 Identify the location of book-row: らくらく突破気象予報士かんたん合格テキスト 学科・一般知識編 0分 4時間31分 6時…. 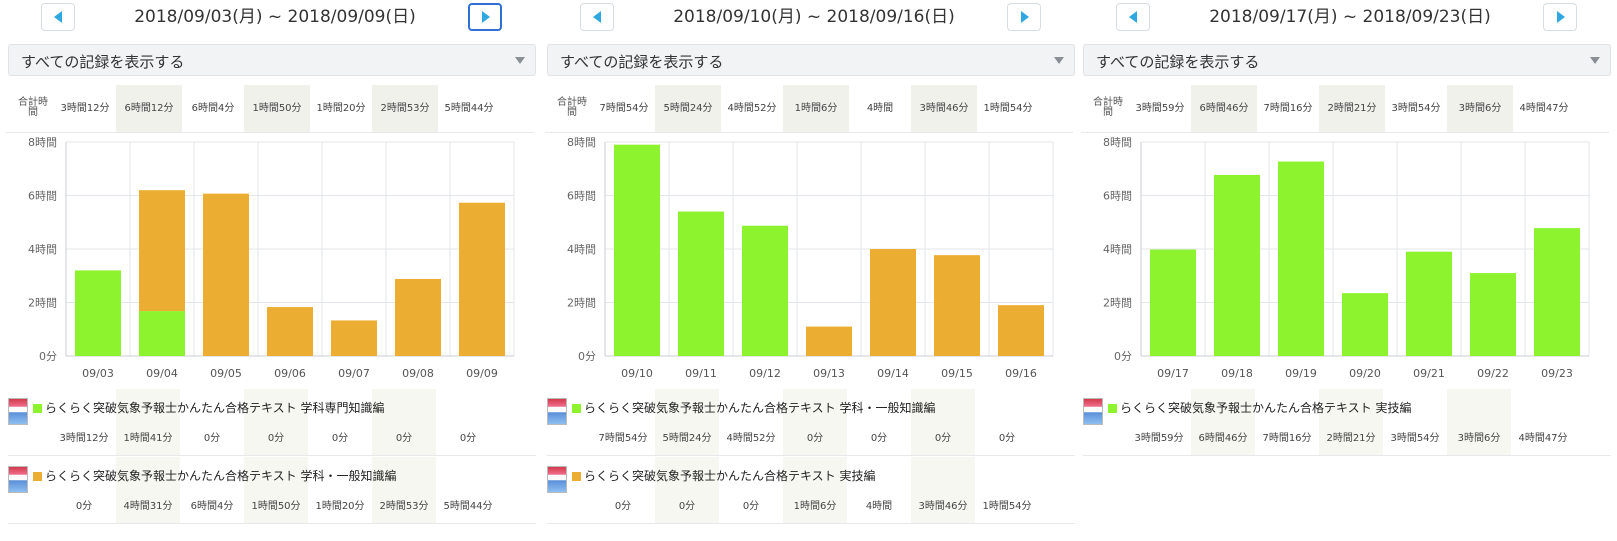
(272, 490).